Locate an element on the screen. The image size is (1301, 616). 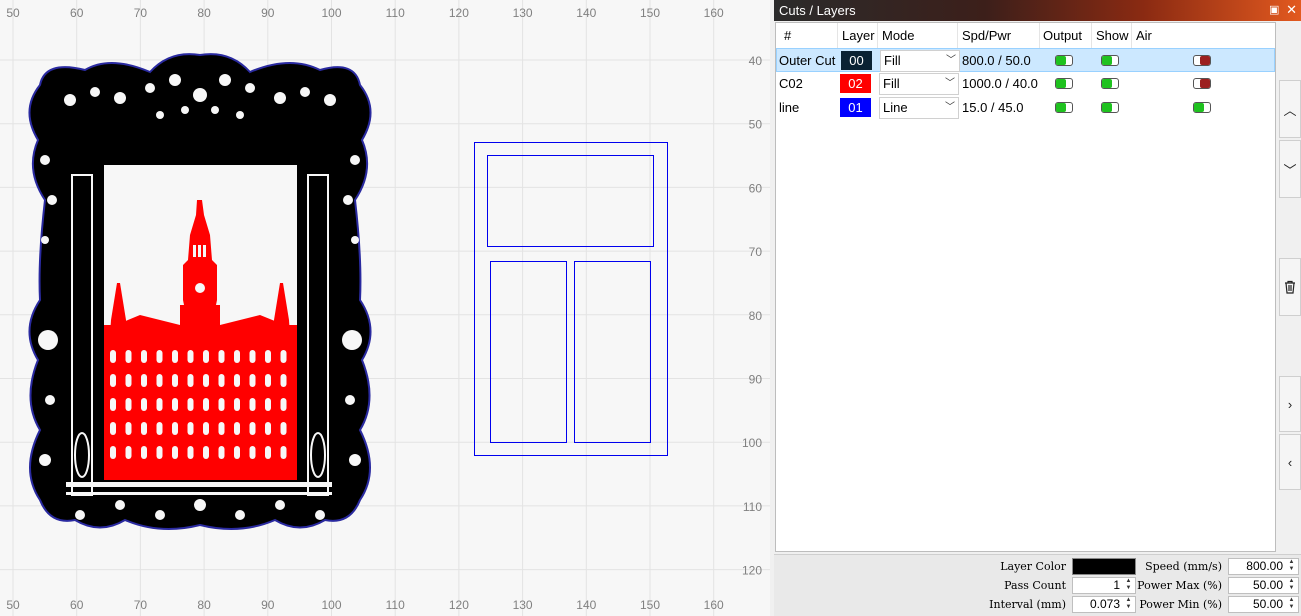
layer-color-picker is located at coordinates (1104, 566).